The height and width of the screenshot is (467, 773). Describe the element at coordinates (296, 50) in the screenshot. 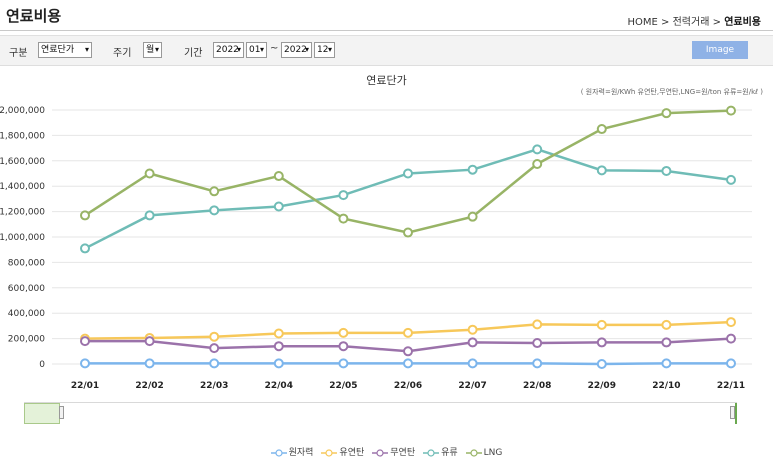

I see `end-year-select: 2022 ▾` at that location.